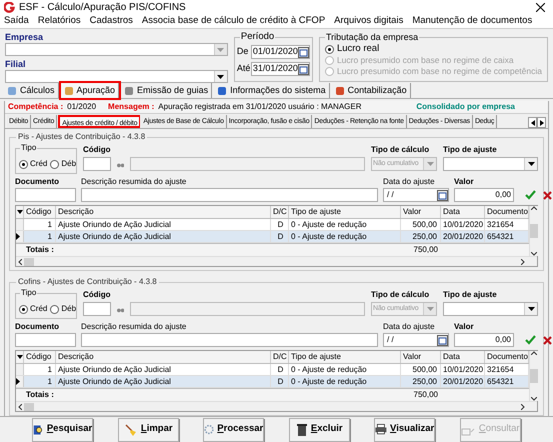 This screenshot has height=442, width=553. Describe the element at coordinates (111, 21) in the screenshot. I see `menu-item: Cadastros` at that location.